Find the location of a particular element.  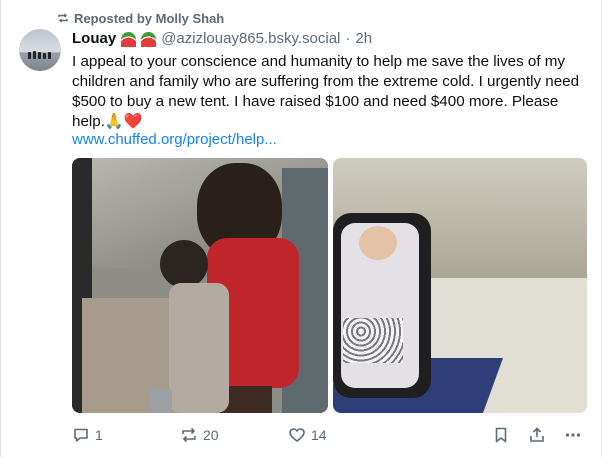

share-button is located at coordinates (537, 435).